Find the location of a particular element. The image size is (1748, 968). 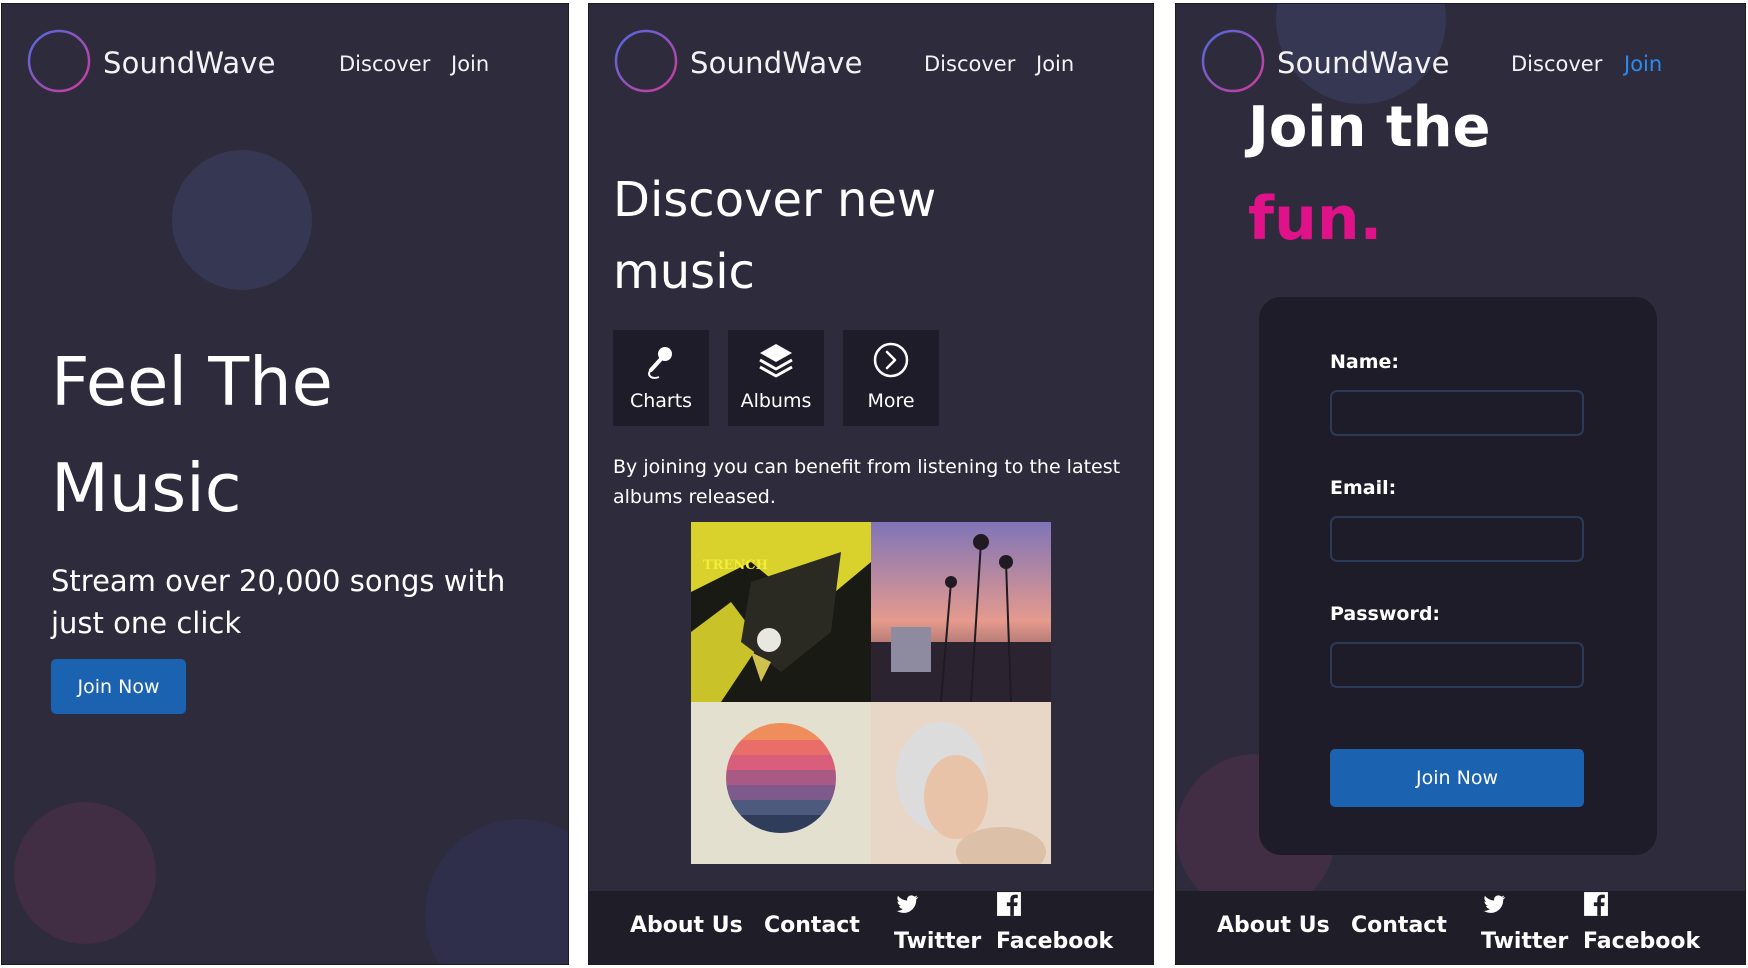

album-cover-portrait is located at coordinates (961, 783).